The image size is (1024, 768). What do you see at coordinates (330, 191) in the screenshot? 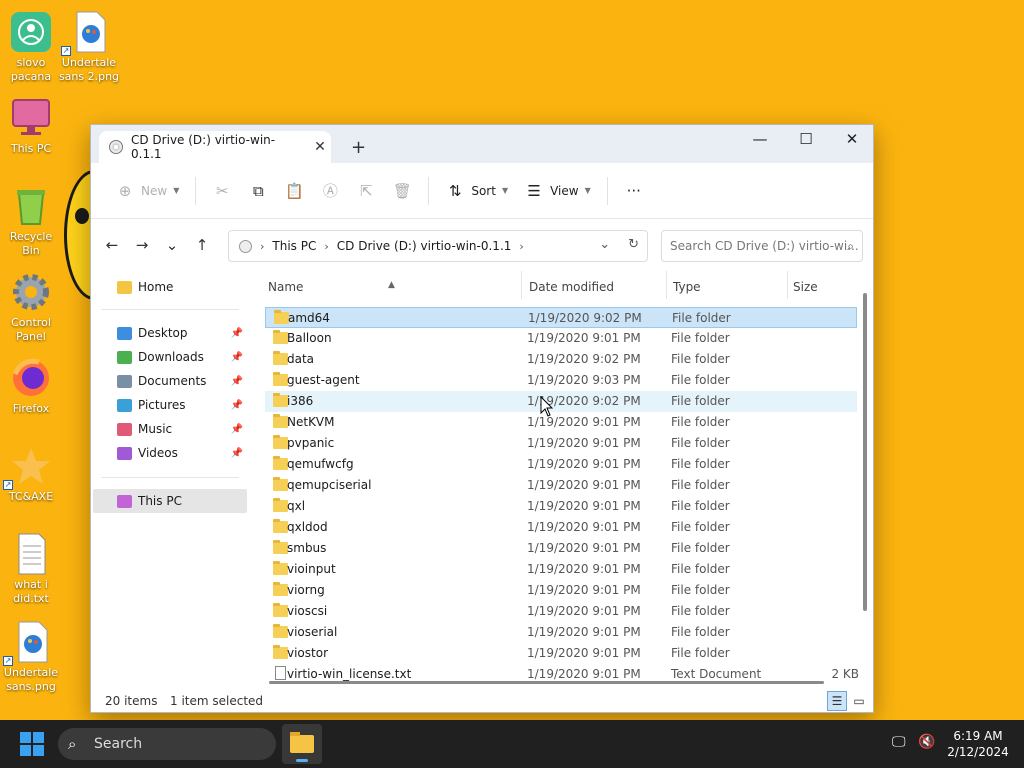
I see `rename-button: Ⓐ` at bounding box center [330, 191].